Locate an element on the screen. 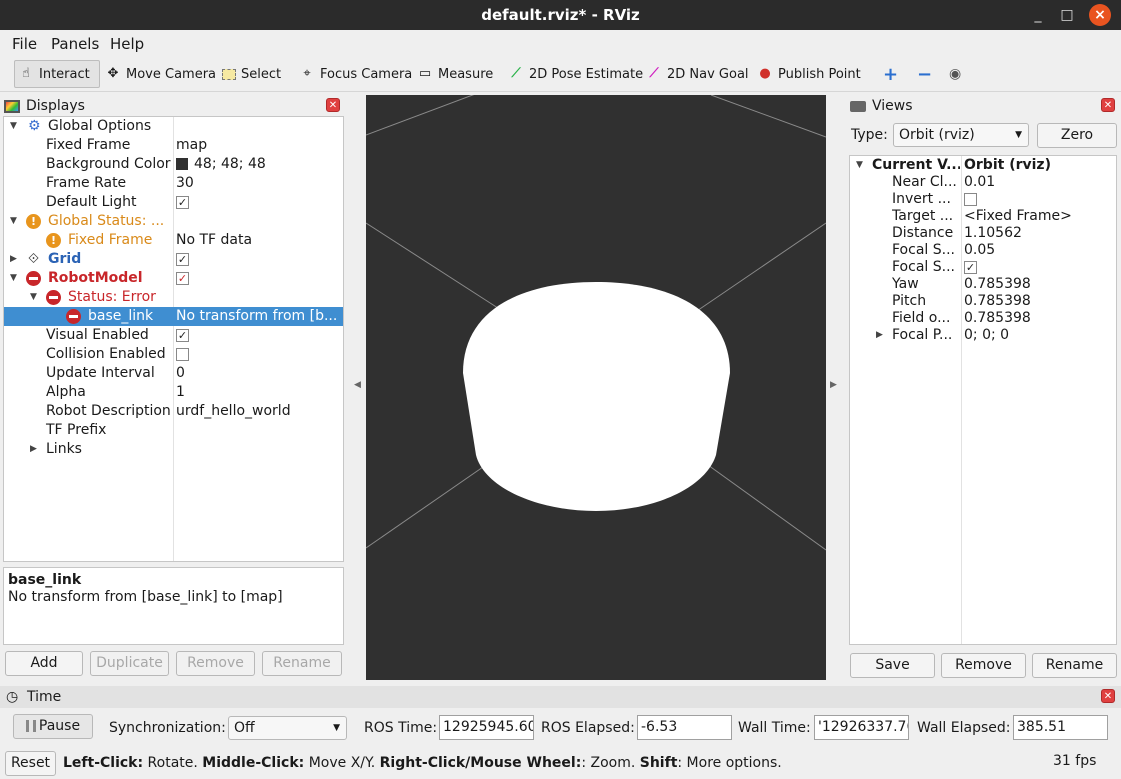  close-displays-icon: ✕ is located at coordinates (333, 105).